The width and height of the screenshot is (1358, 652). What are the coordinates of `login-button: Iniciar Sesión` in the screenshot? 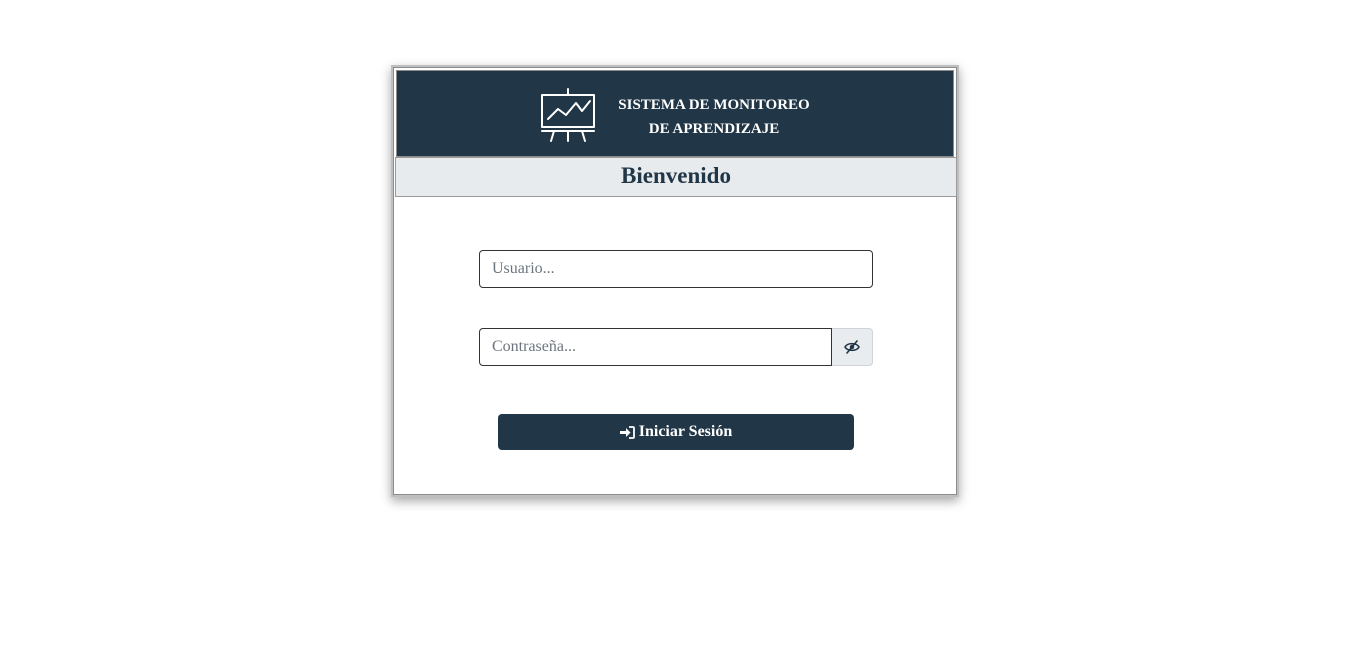 It's located at (676, 432).